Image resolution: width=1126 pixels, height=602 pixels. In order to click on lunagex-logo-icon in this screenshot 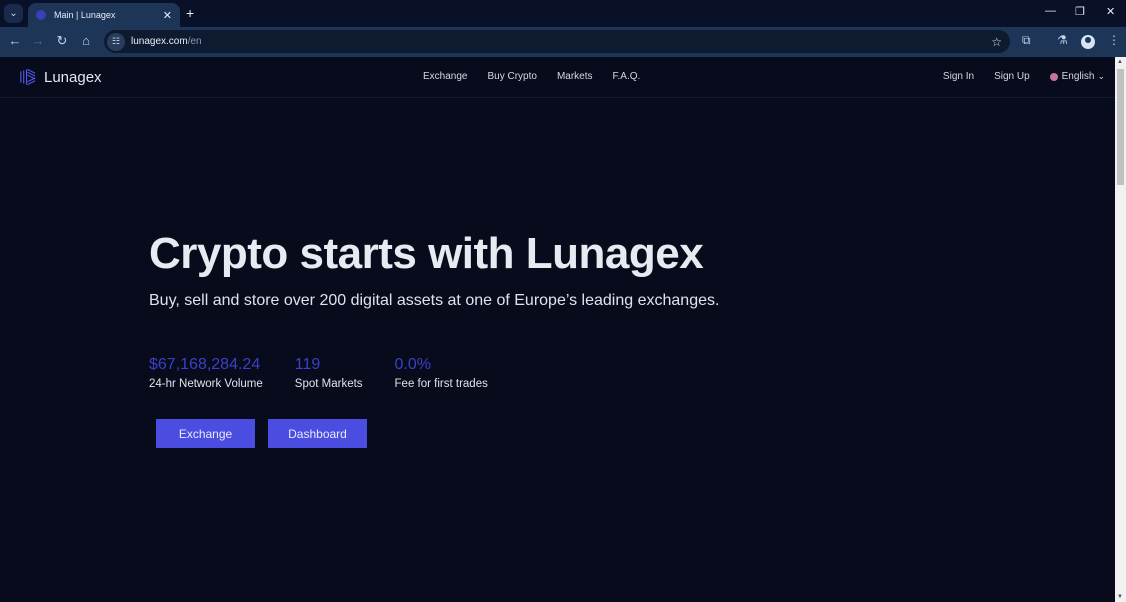, I will do `click(28, 77)`.